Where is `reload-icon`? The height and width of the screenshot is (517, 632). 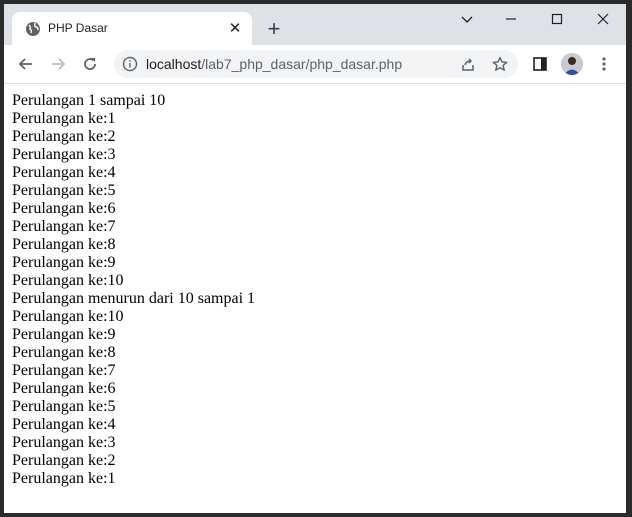
reload-icon is located at coordinates (90, 64).